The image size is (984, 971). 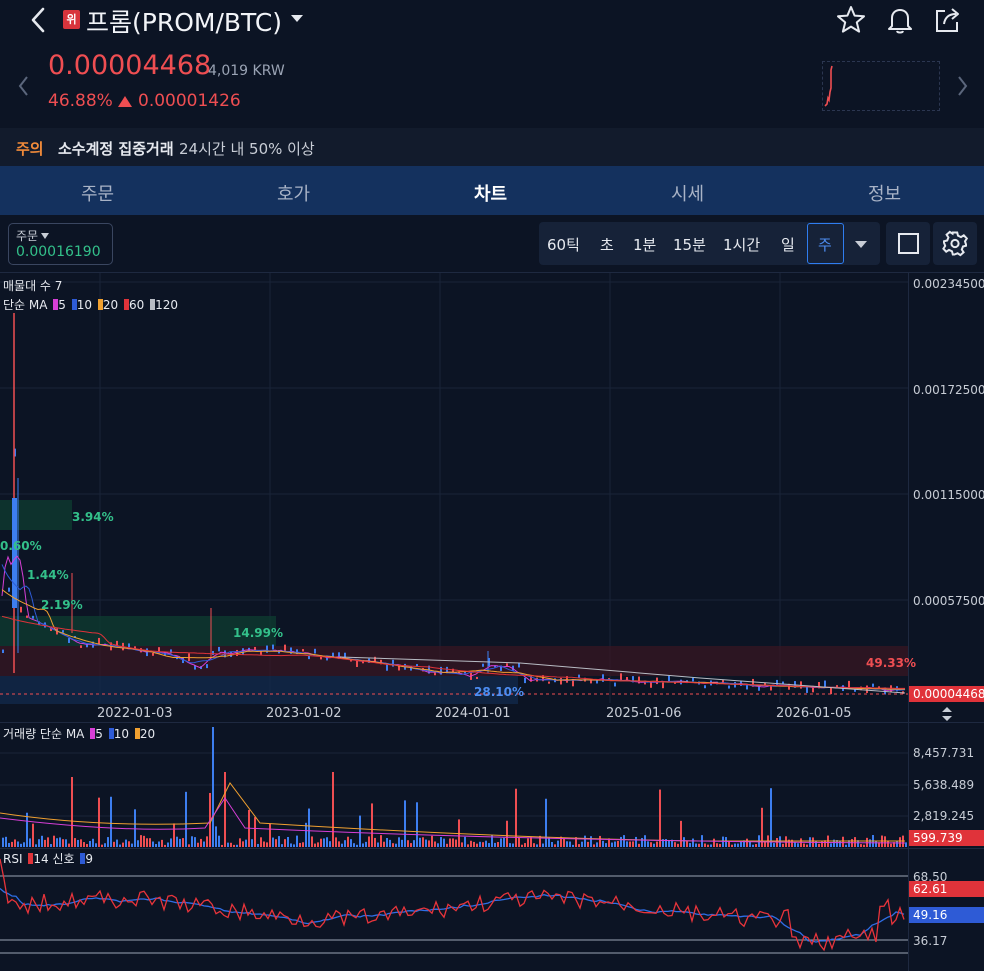 What do you see at coordinates (687, 193) in the screenshot?
I see `tab-market-price: 시세` at bounding box center [687, 193].